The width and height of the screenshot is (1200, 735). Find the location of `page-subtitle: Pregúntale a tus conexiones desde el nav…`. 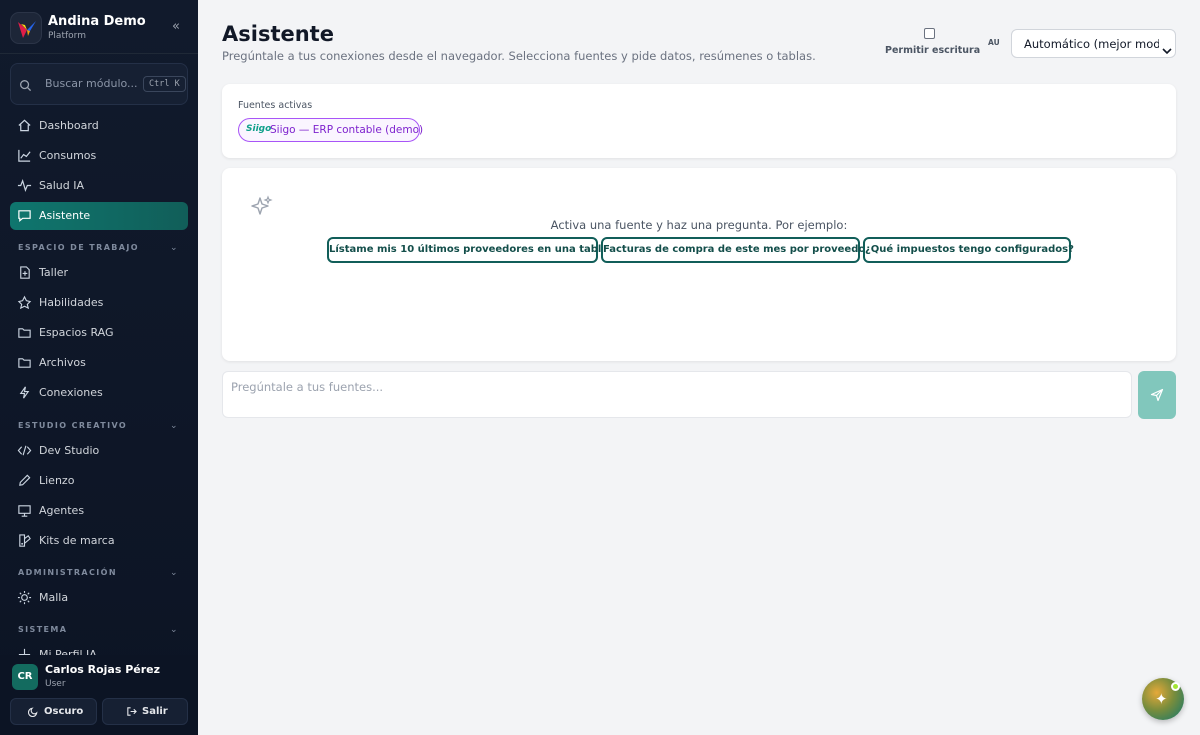

page-subtitle: Pregúntale a tus conexiones desde el nav… is located at coordinates (519, 56).